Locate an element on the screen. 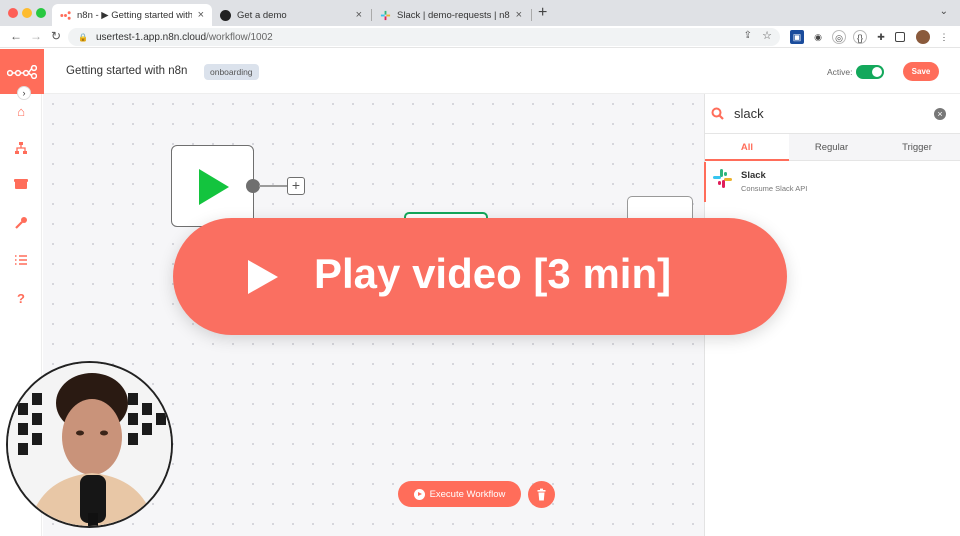 The image size is (960, 536). result-title: Slack is located at coordinates (753, 175).